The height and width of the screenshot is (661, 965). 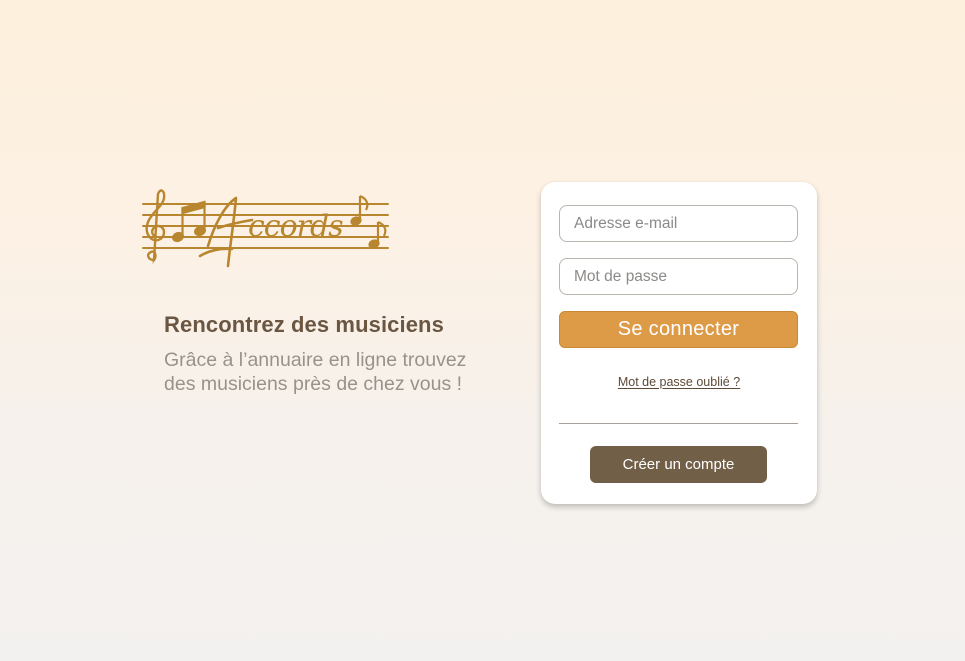 I want to click on password-input, so click(x=678, y=276).